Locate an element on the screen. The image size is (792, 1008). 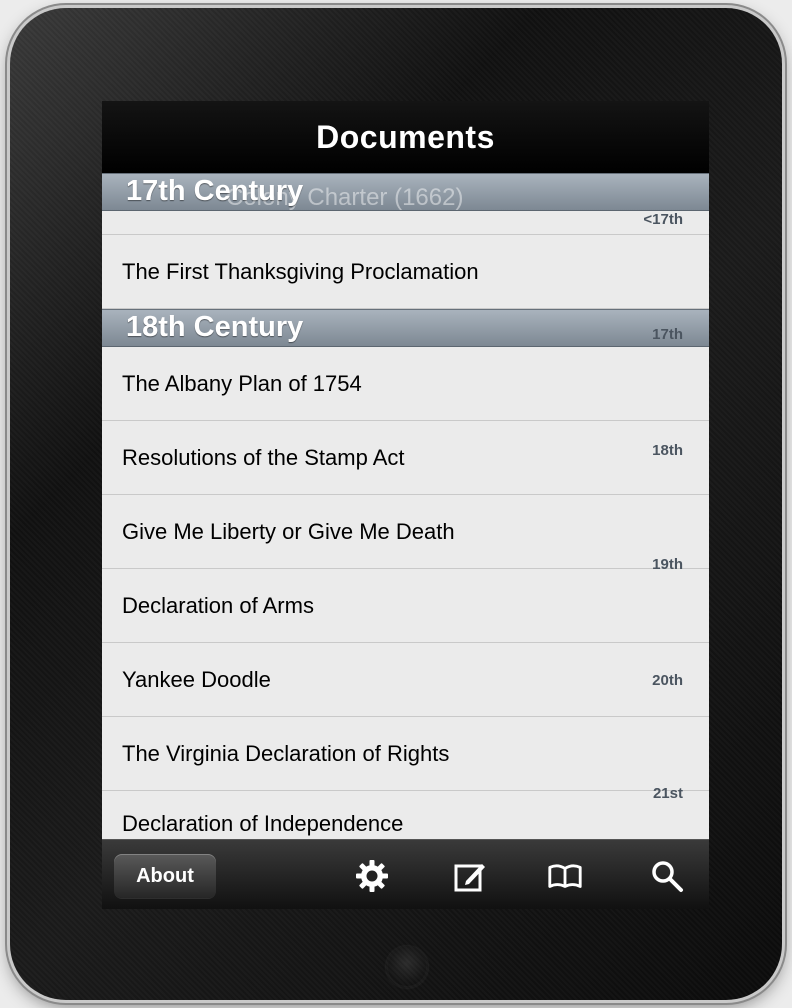
index-item-18th: 18th is located at coordinates (667, 450).